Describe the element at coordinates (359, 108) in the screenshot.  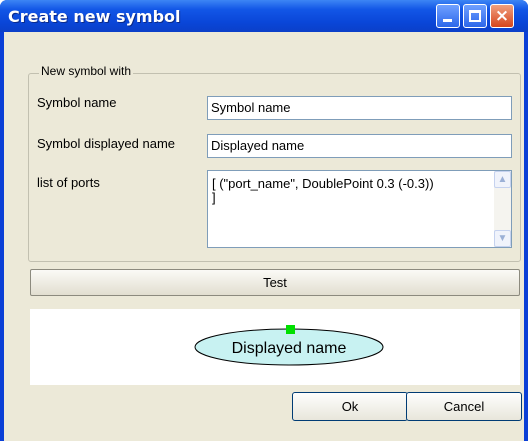
I see `symbol-name-input: Symbol name` at that location.